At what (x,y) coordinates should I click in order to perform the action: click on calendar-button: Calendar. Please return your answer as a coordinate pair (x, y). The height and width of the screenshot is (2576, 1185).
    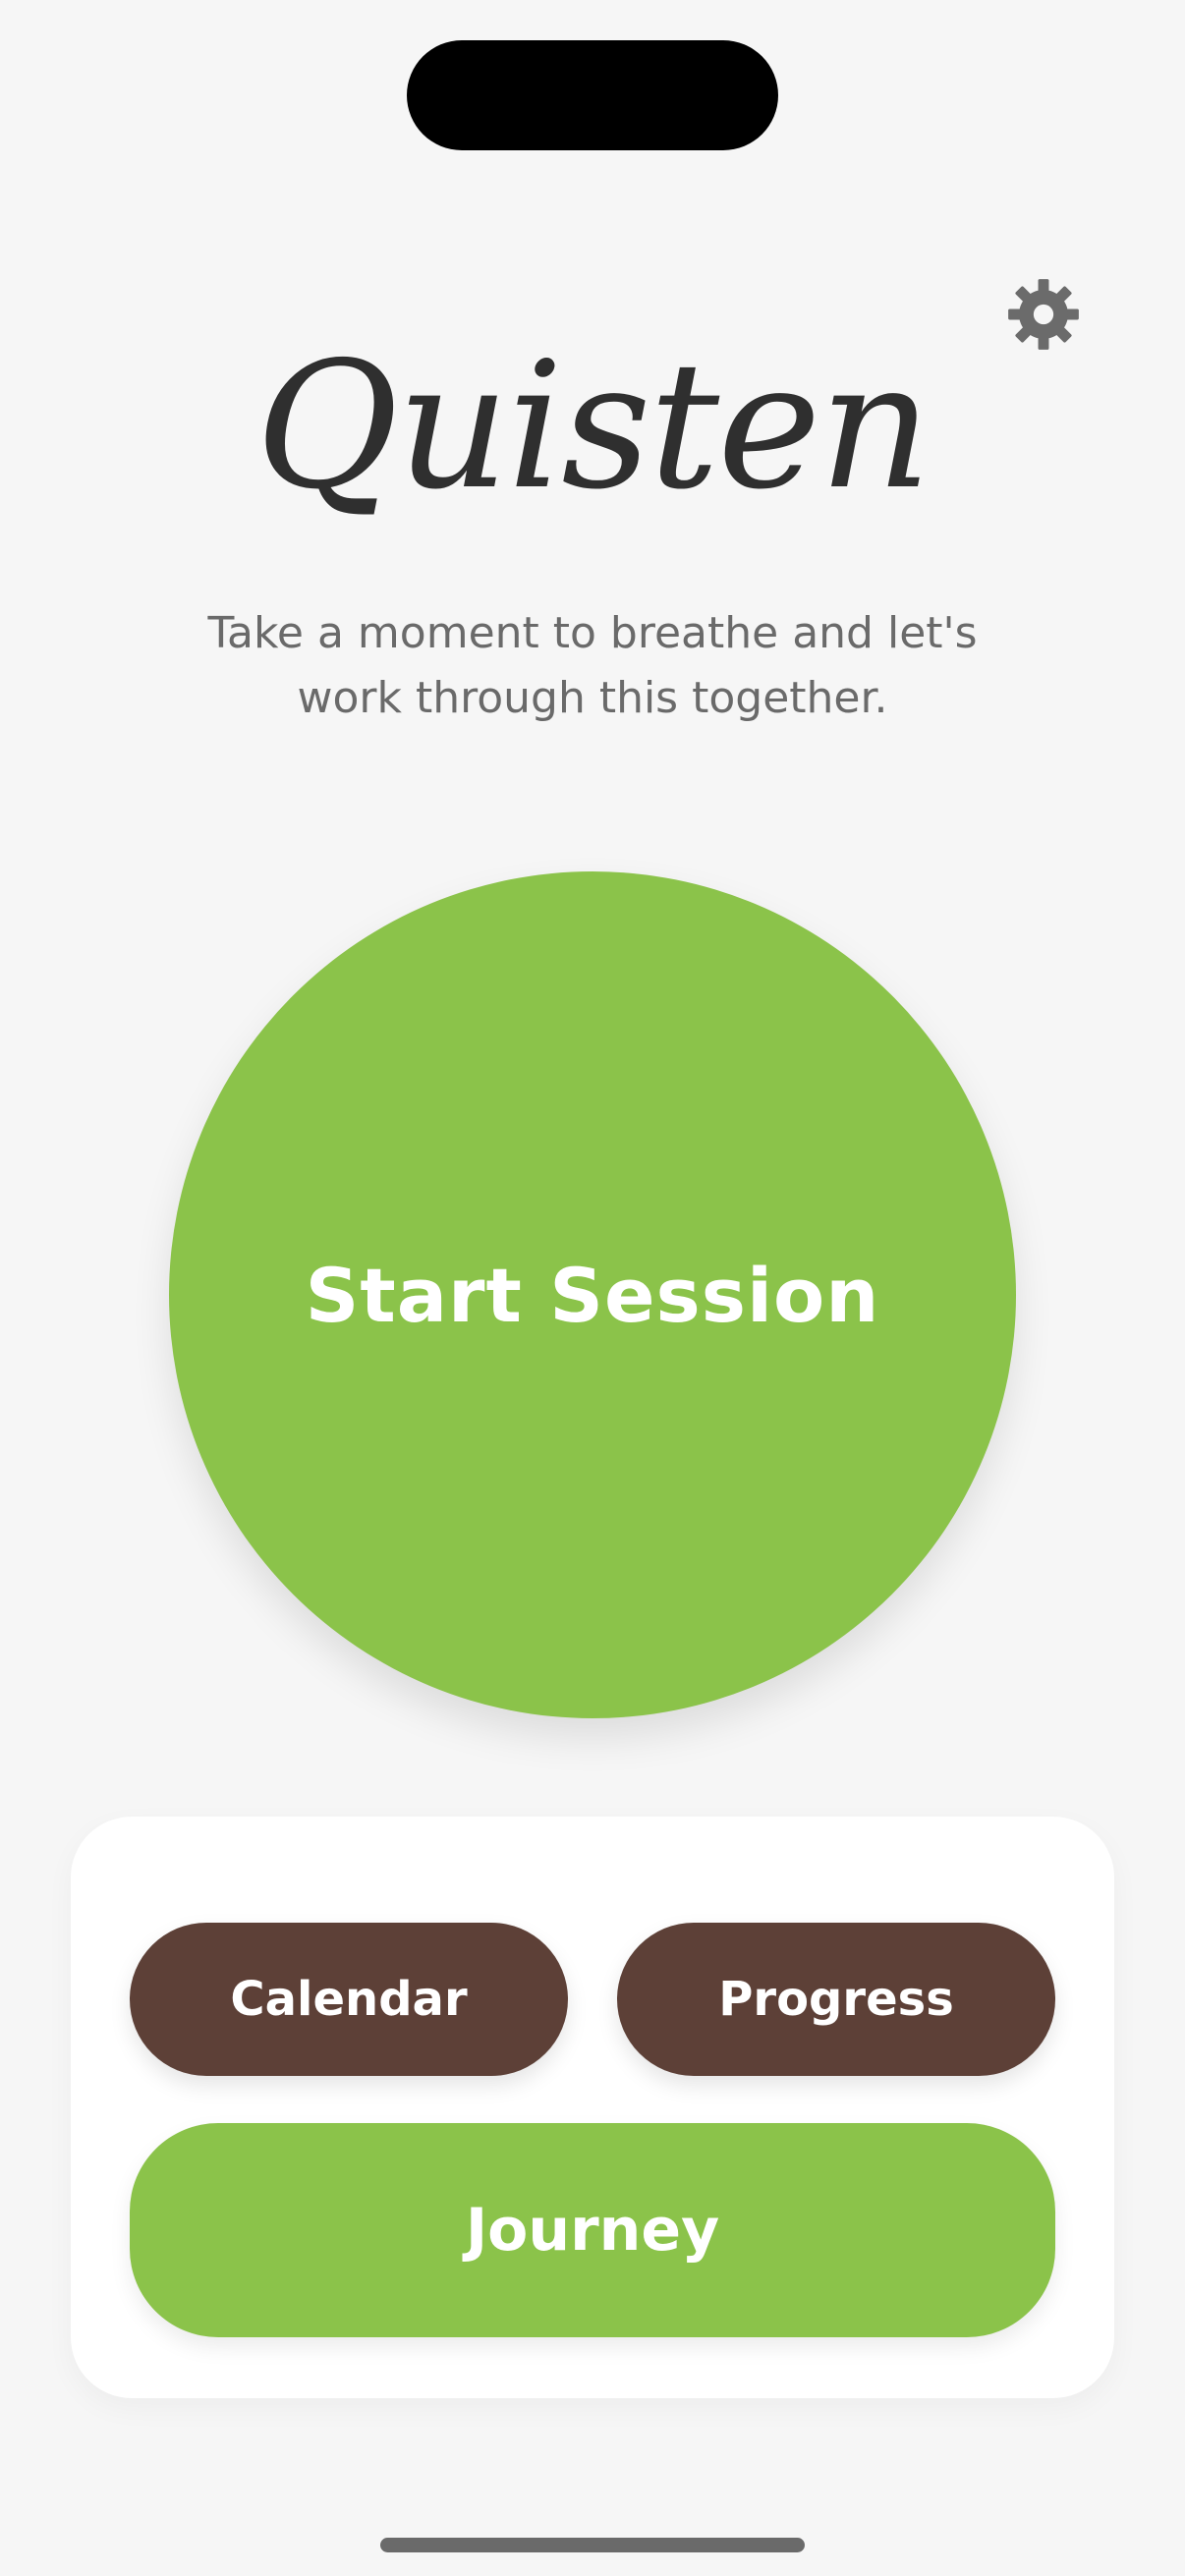
    Looking at the image, I should click on (349, 1999).